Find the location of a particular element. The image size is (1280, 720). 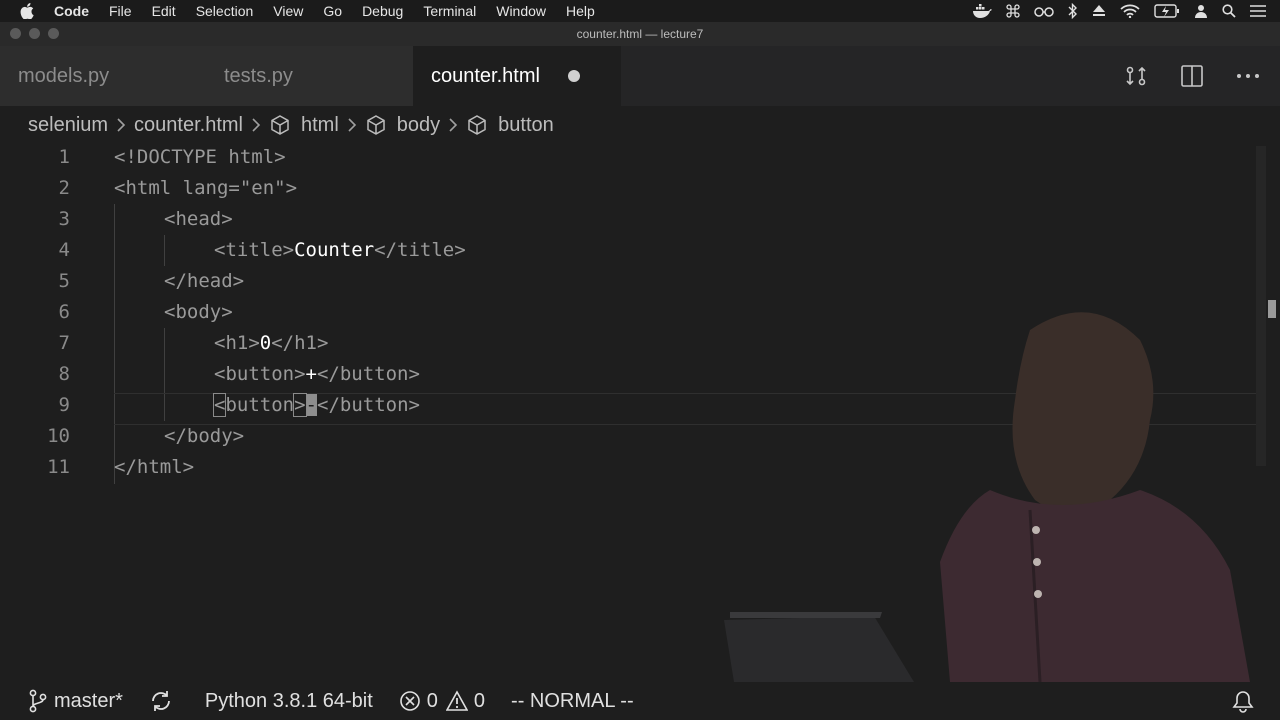

zoom-window-button is located at coordinates (53, 33).